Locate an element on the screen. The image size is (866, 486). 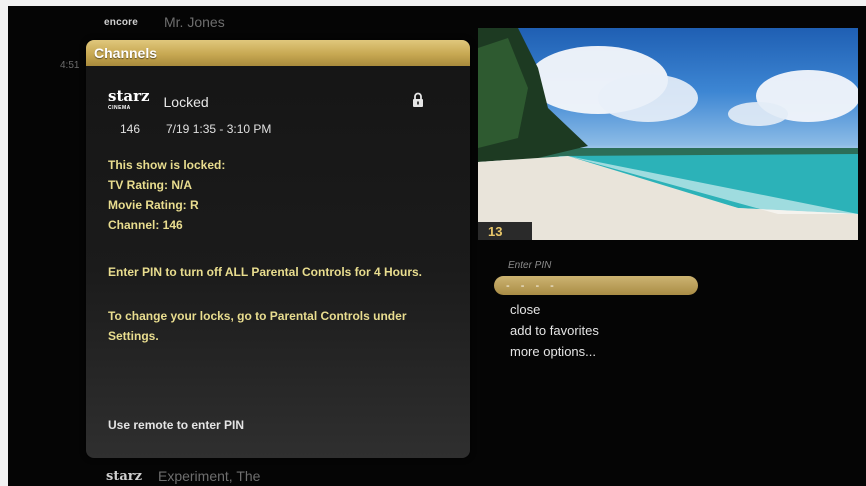
channel-badge: 13 is located at coordinates (505, 231).